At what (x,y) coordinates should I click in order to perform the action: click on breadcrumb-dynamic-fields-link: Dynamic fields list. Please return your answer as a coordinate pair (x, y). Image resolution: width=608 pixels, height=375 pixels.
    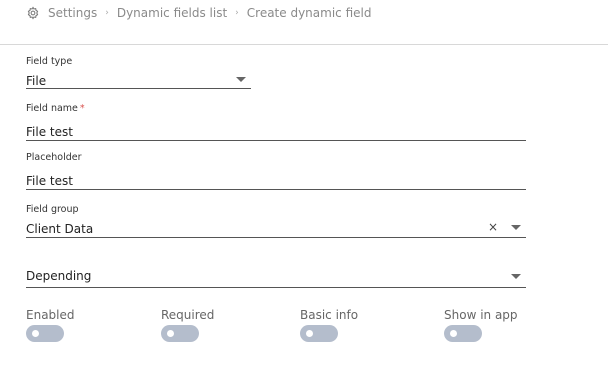
    Looking at the image, I should click on (172, 13).